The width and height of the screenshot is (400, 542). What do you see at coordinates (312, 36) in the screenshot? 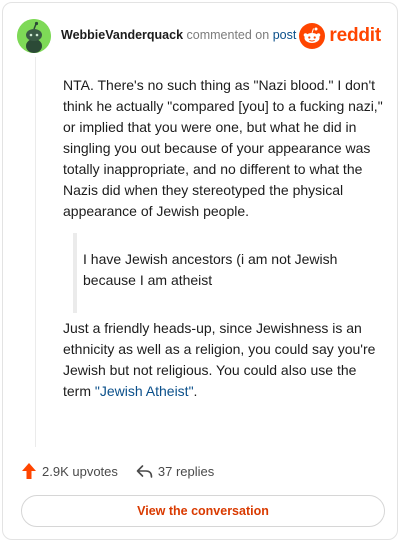
I see `reddit-snoo-icon` at bounding box center [312, 36].